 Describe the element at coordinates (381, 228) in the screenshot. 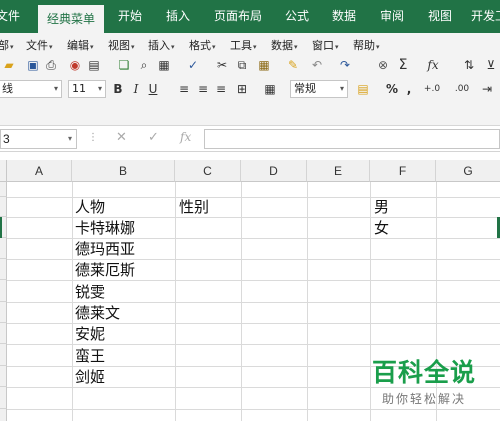

I see `cell-f2: 女` at that location.